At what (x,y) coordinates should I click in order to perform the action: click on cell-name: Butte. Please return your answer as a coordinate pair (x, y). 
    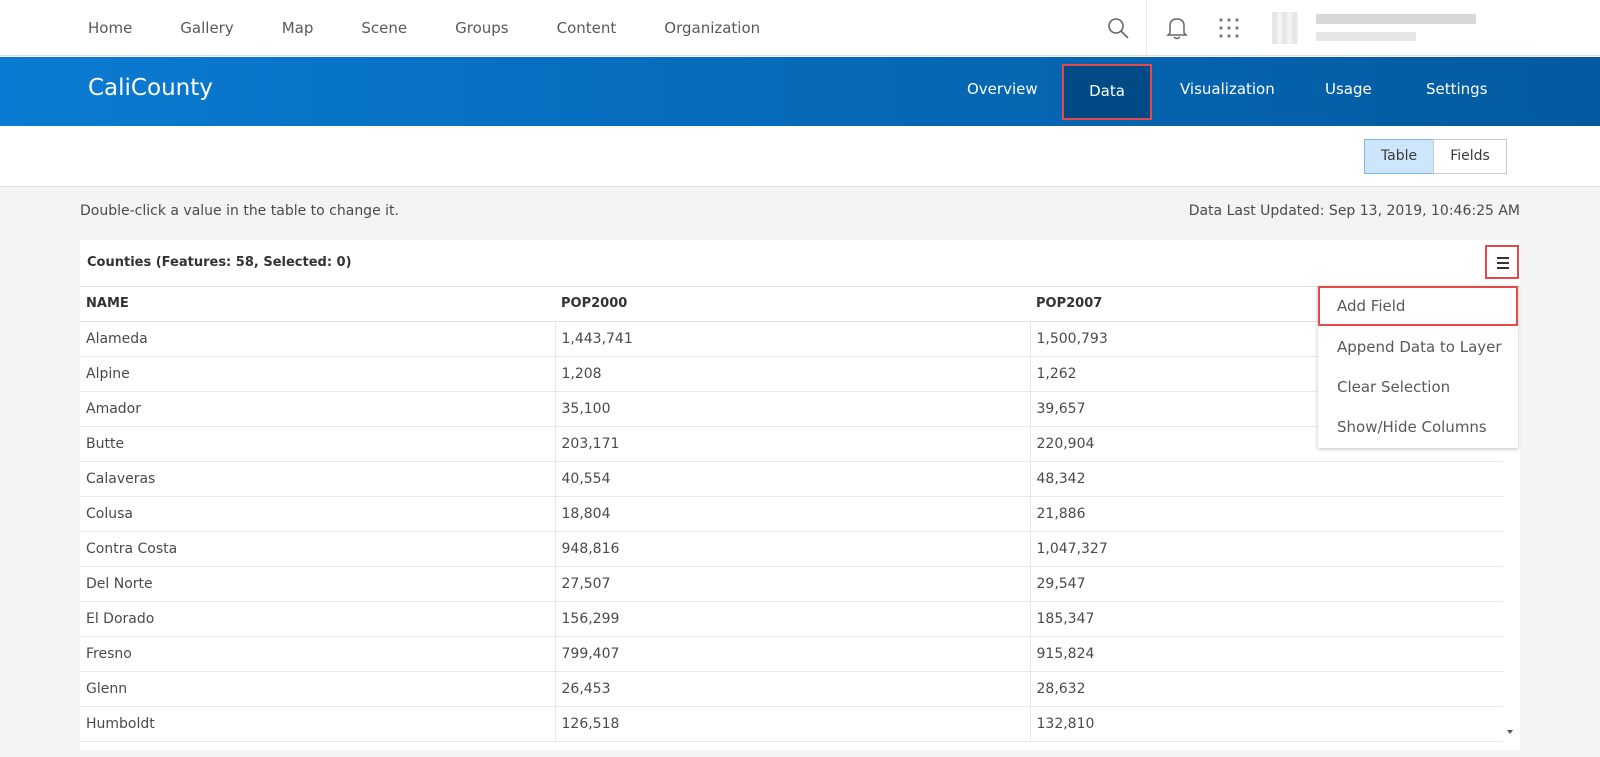
    Looking at the image, I should click on (318, 444).